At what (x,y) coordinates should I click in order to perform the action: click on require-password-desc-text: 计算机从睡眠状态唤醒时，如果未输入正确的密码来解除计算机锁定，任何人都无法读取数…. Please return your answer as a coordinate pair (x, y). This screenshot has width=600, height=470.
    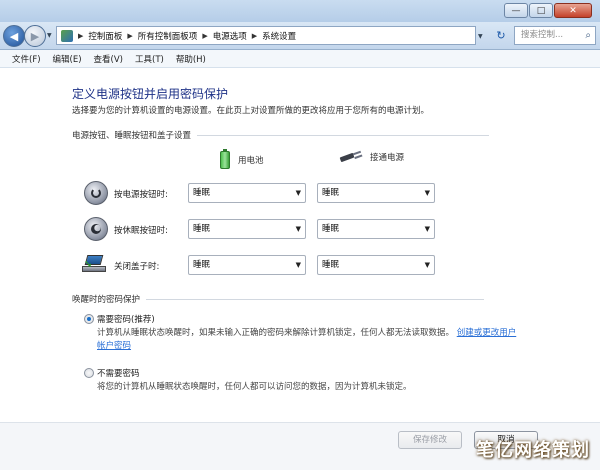
    Looking at the image, I should click on (276, 333).